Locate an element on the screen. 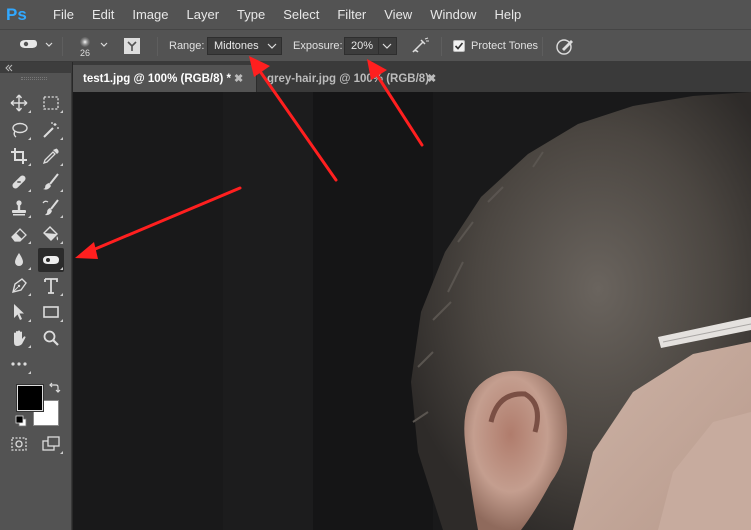 This screenshot has width=751, height=530. paintbrush-icon is located at coordinates (51, 181).